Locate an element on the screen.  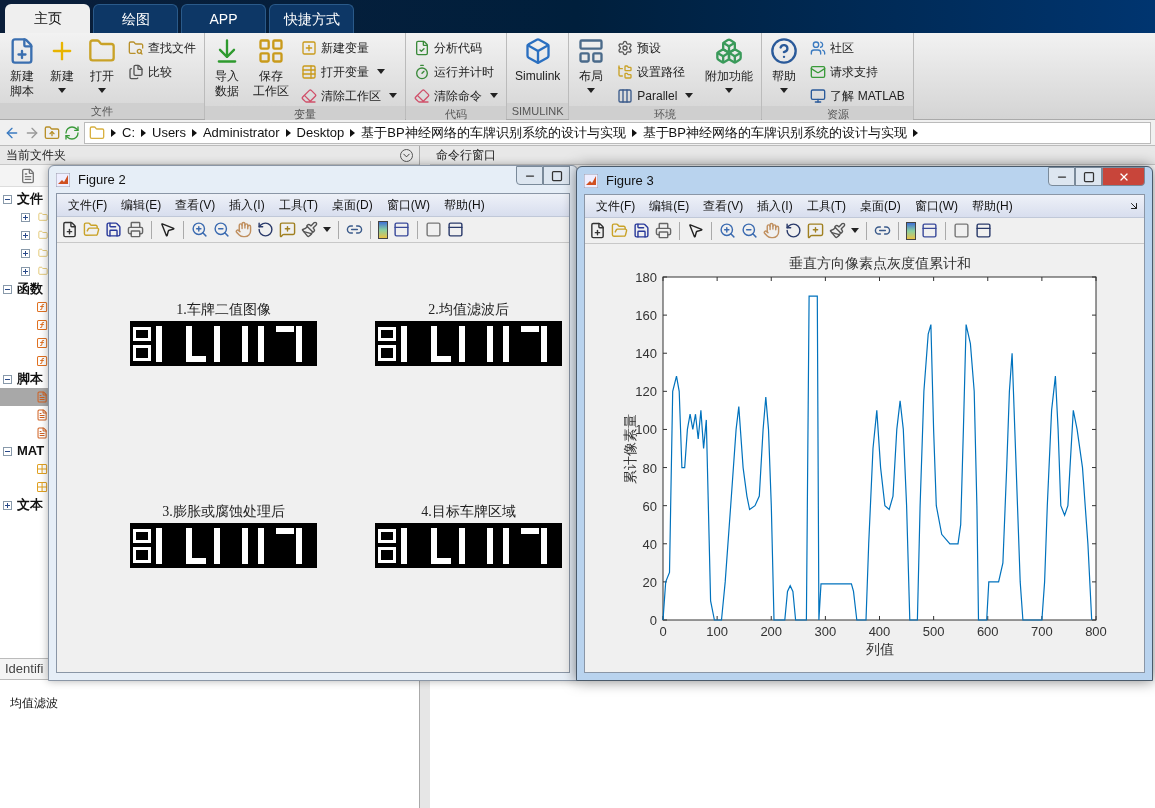
toolstrip-button: 清除工作区 is located at coordinates (349, 95).